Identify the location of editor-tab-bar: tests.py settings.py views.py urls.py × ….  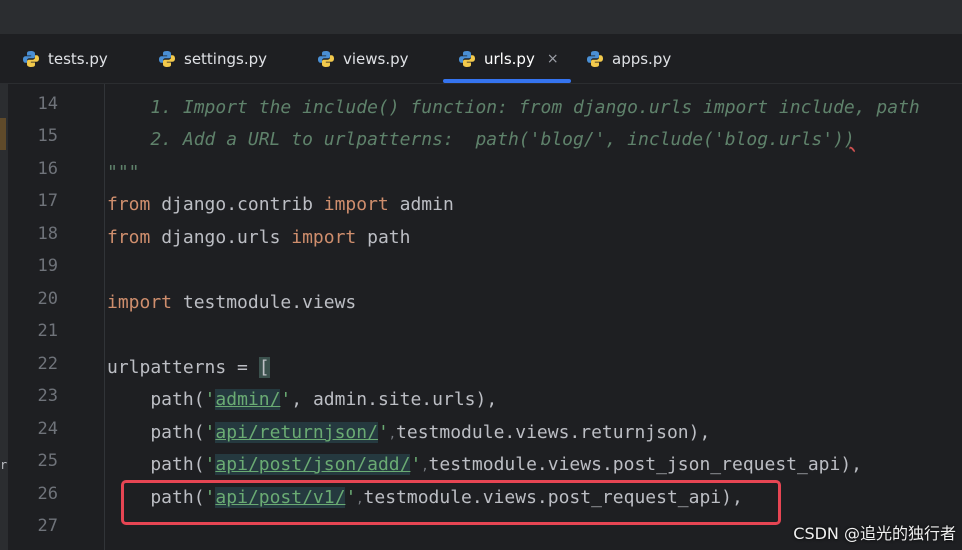
(481, 59).